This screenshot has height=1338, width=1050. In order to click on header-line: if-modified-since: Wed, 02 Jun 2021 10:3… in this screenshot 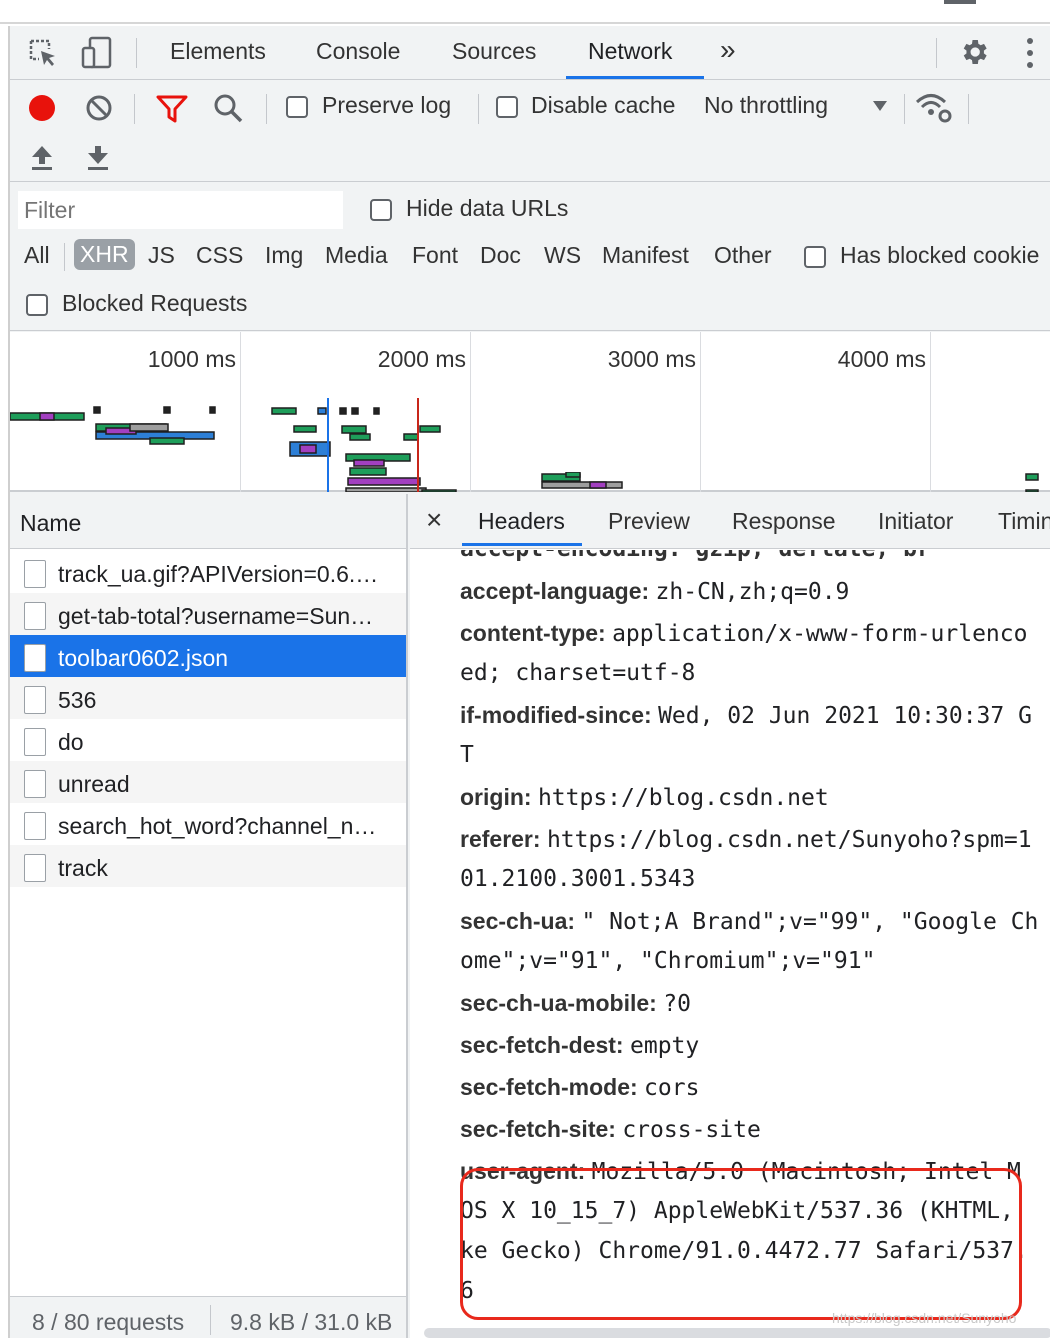, I will do `click(746, 715)`.